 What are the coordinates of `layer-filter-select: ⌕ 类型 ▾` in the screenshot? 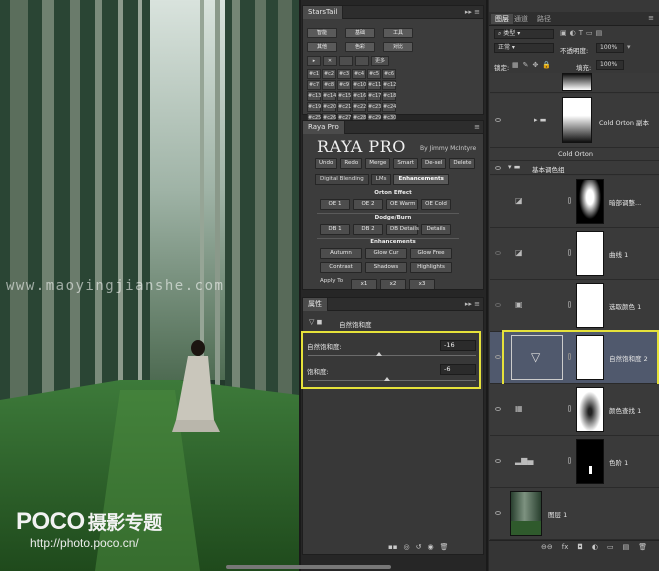 It's located at (524, 34).